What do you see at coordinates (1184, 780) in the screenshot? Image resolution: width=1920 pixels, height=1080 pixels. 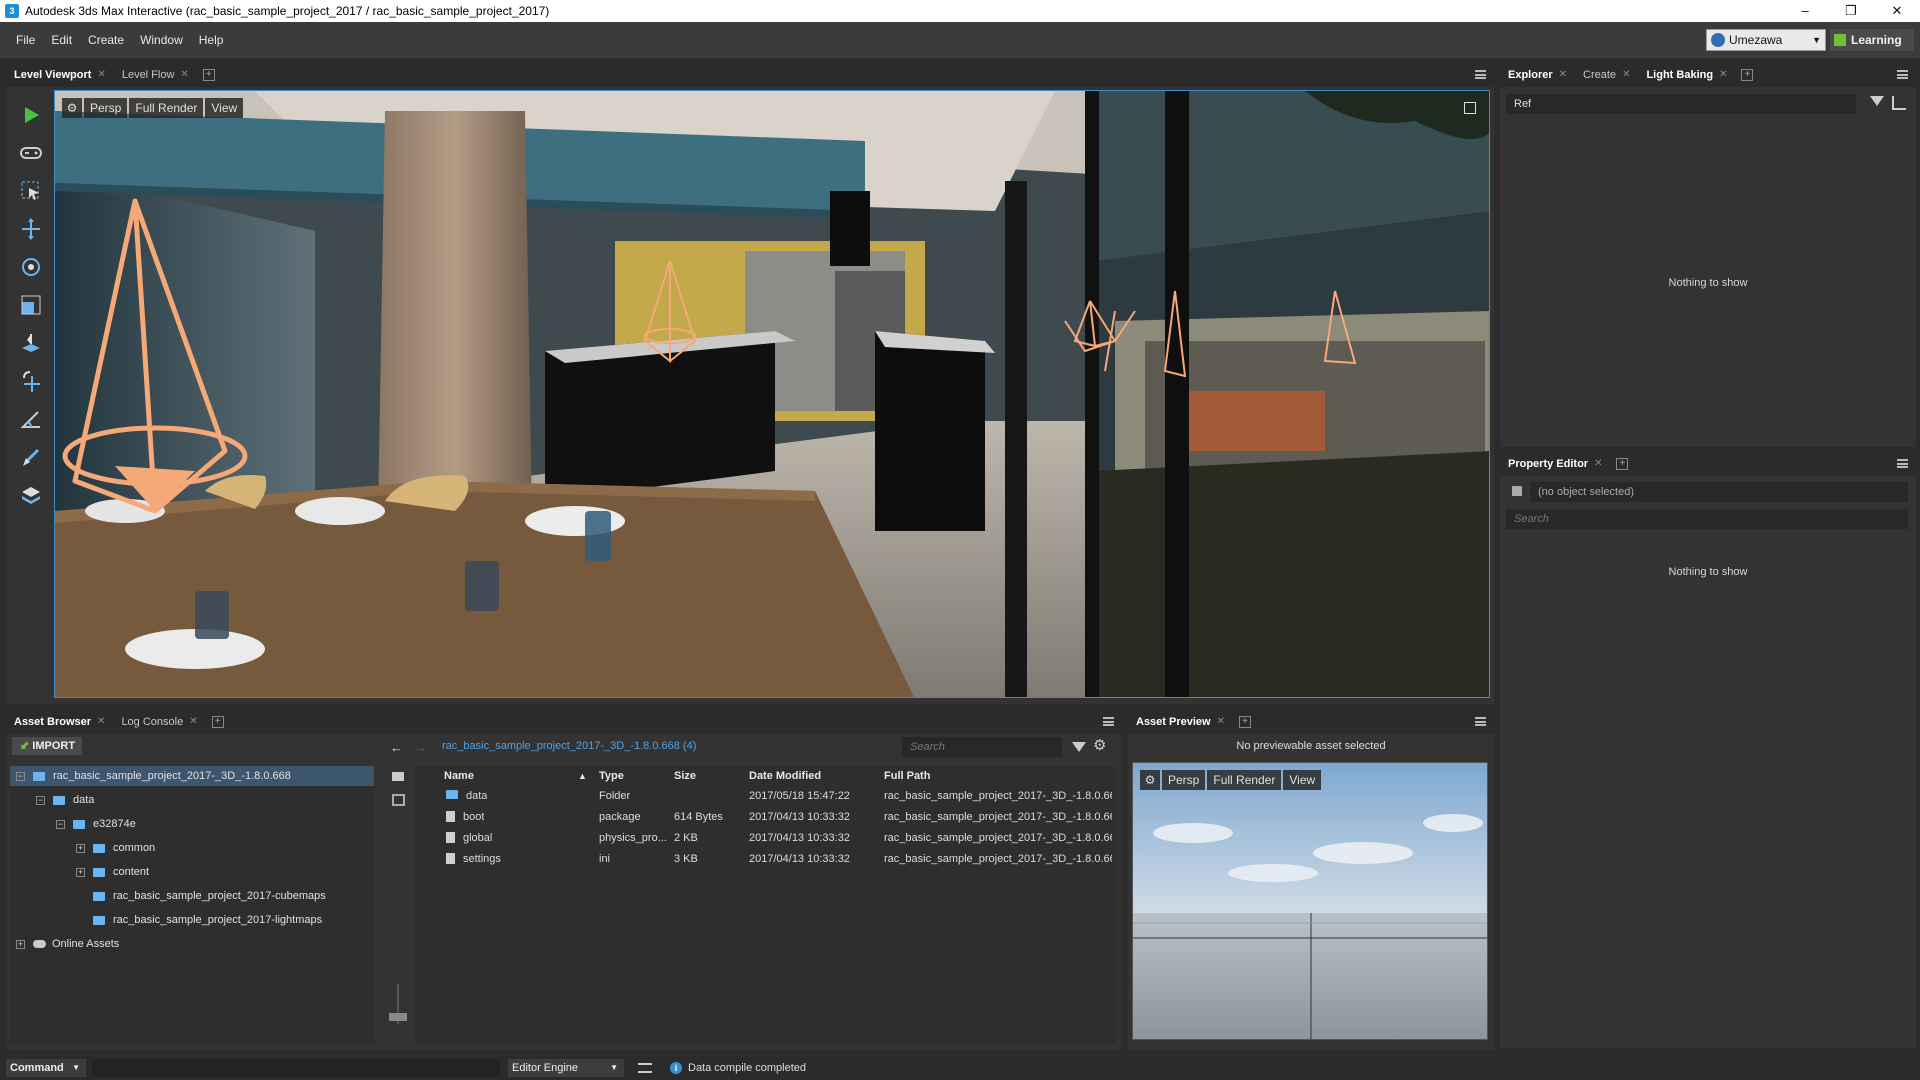 I see `preview-camera-button: Persp` at bounding box center [1184, 780].